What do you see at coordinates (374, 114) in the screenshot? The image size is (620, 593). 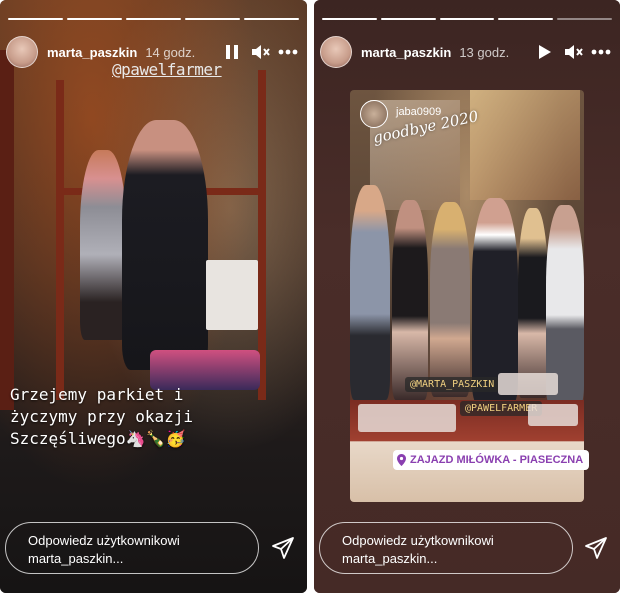 I see `repost-avatar` at bounding box center [374, 114].